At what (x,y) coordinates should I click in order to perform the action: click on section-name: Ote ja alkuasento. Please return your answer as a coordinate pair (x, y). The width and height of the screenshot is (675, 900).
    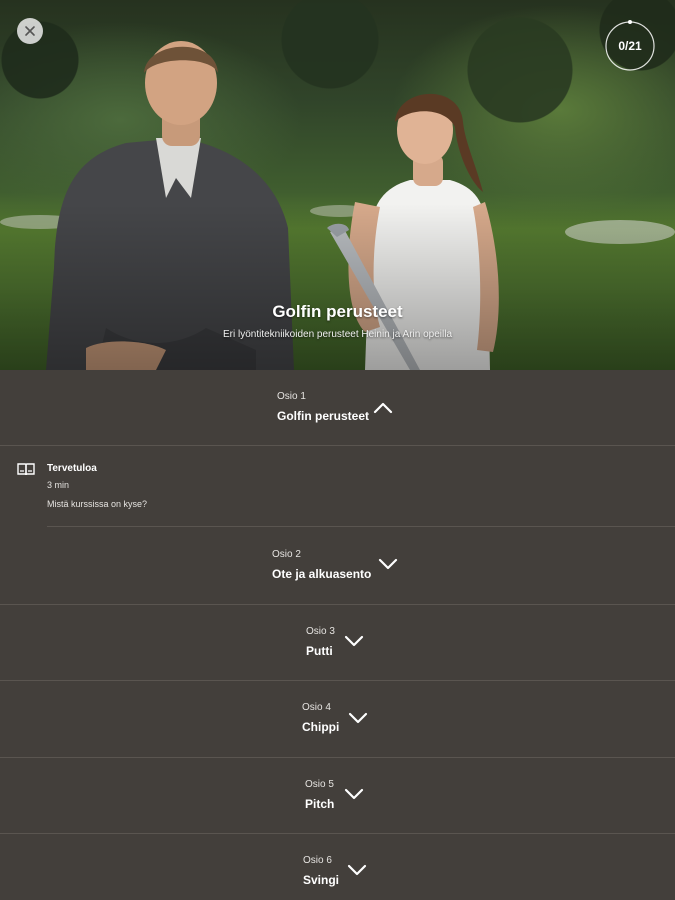
    Looking at the image, I should click on (322, 574).